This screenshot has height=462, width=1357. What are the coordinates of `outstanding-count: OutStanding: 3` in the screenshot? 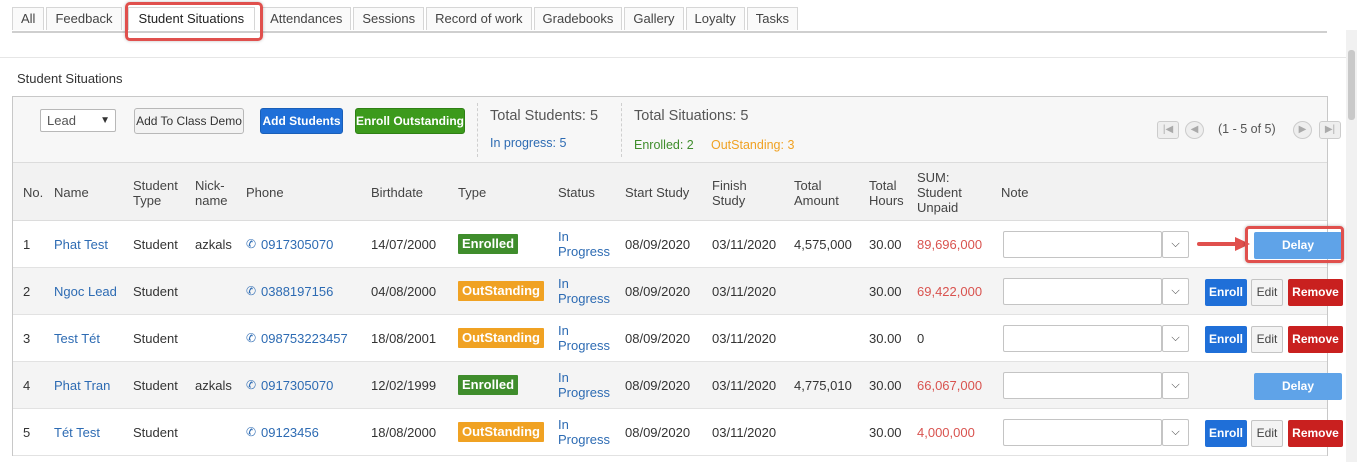 It's located at (752, 145).